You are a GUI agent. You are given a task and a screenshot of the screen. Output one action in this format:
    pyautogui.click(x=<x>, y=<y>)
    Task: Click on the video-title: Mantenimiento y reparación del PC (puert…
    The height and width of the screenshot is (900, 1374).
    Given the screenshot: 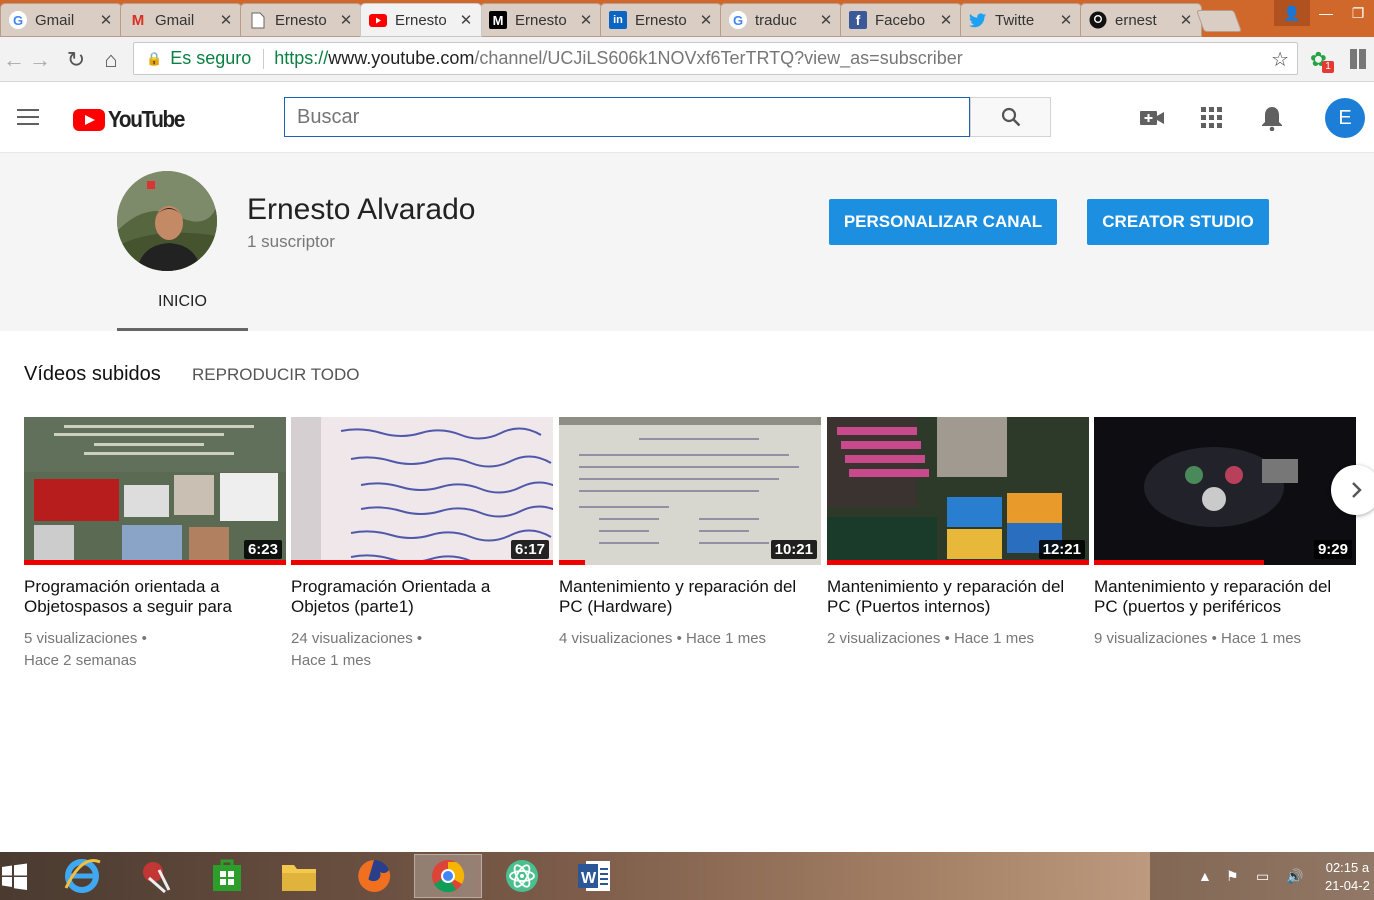 What is the action you would take?
    pyautogui.click(x=1225, y=597)
    